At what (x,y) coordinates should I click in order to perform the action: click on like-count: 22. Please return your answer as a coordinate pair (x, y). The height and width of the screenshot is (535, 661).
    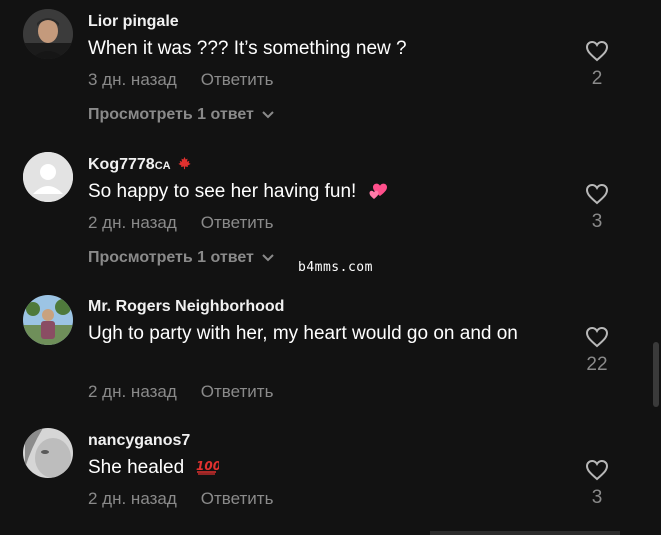
    Looking at the image, I should click on (597, 364).